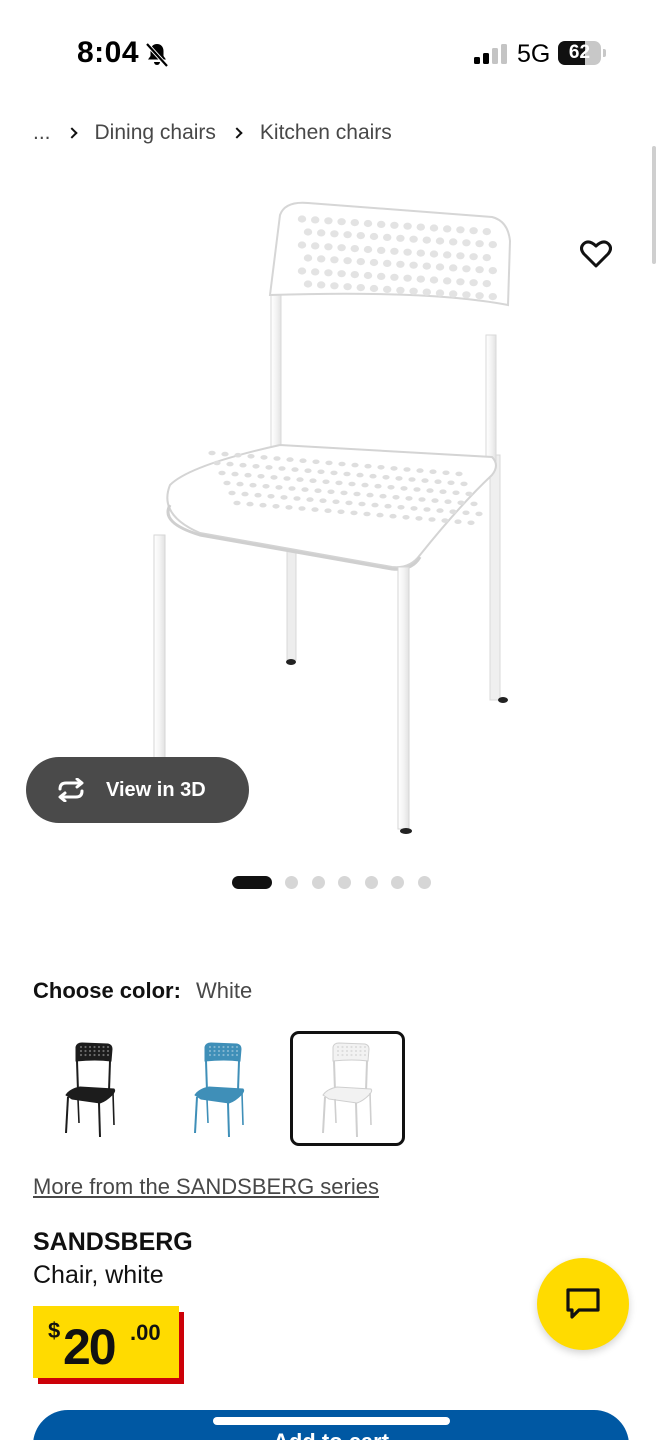  I want to click on status-bar: 8:04 5G 62, so click(331, 50).